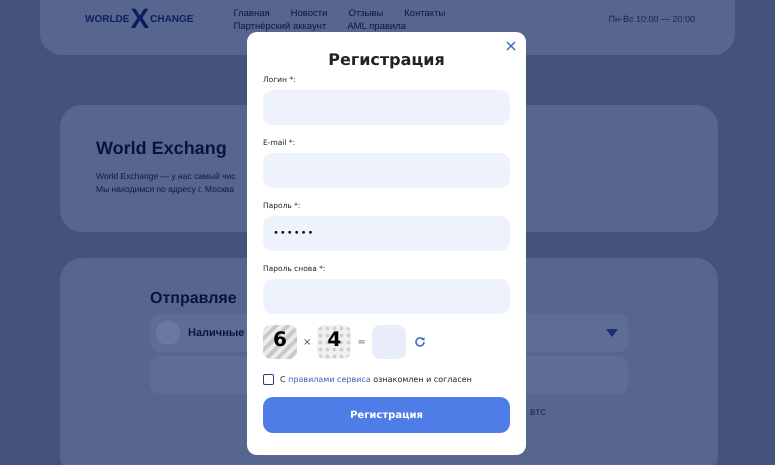 The image size is (775, 465). What do you see at coordinates (193, 299) in the screenshot?
I see `exchange-title: Отправляе` at bounding box center [193, 299].